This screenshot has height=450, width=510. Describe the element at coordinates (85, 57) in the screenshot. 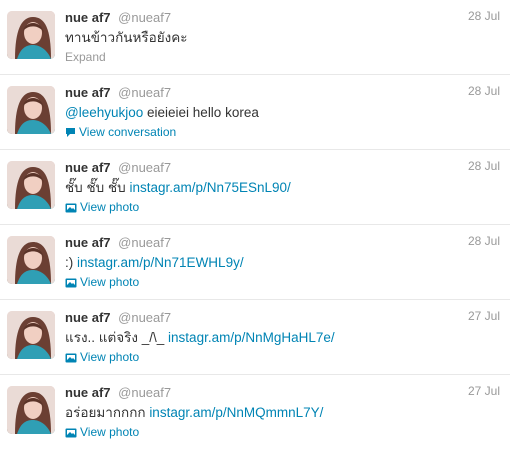

I see `tweet-action-label: Expand` at that location.